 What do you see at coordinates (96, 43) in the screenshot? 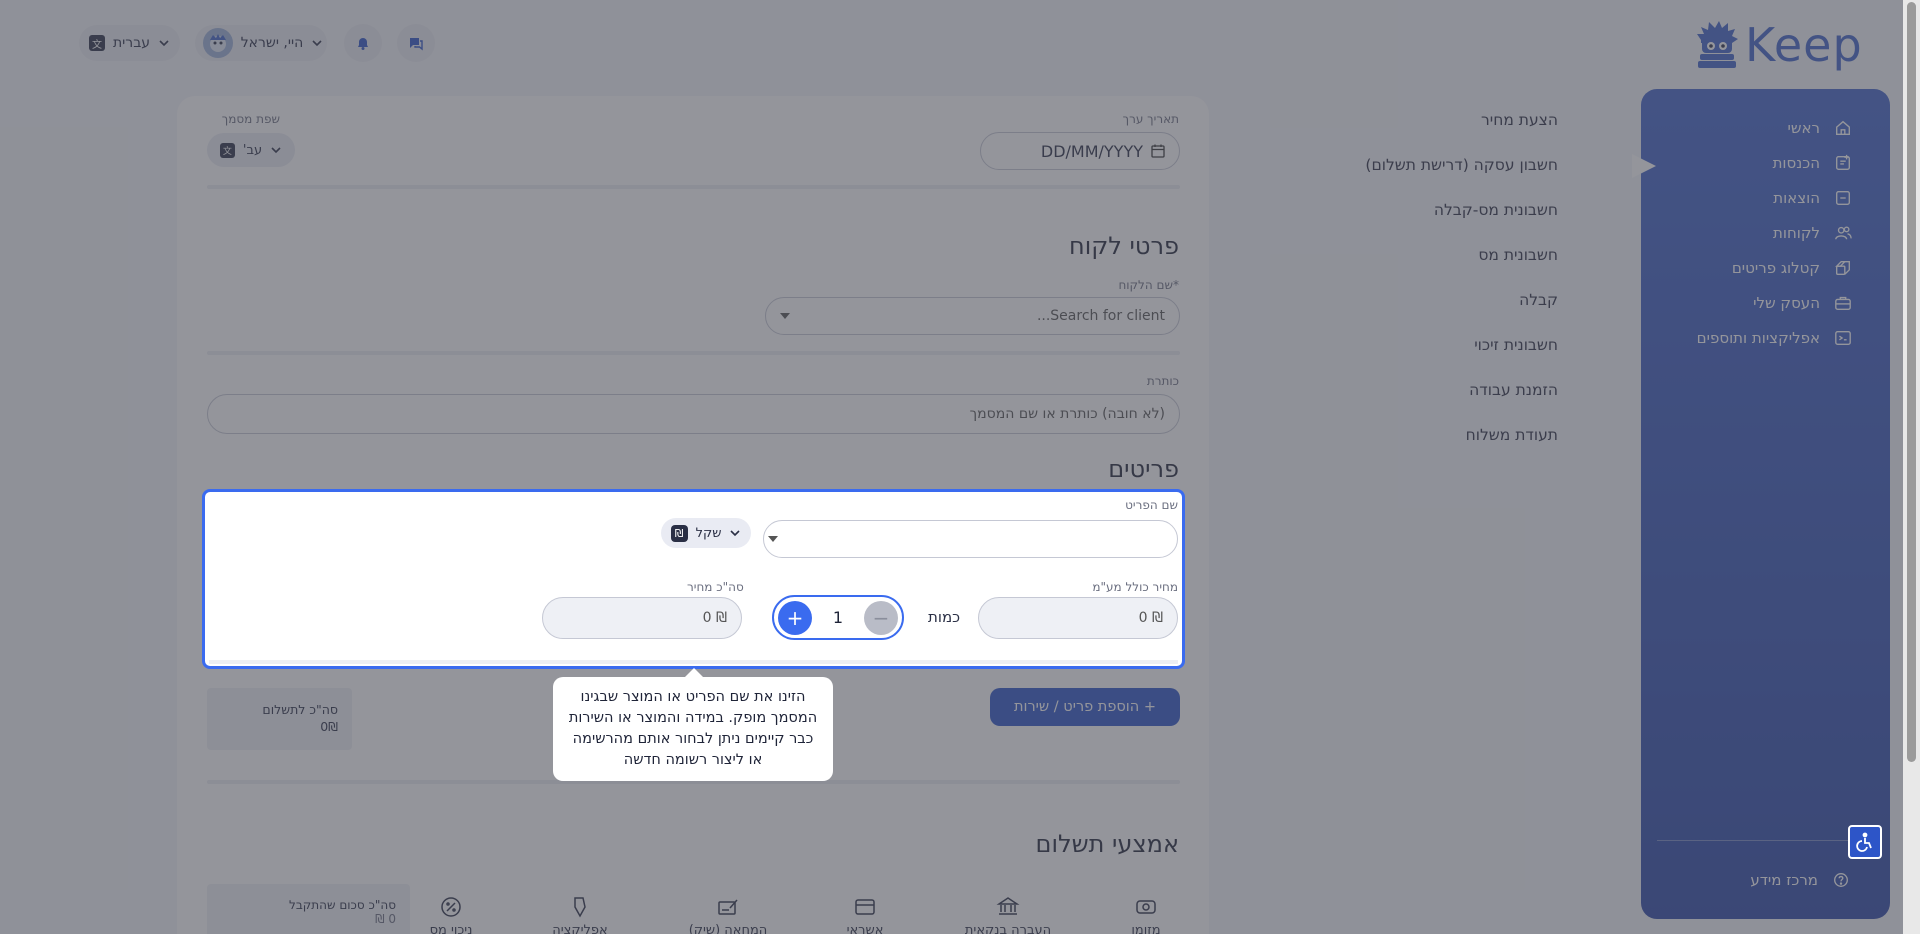
I see `translate-icon: 文` at bounding box center [96, 43].